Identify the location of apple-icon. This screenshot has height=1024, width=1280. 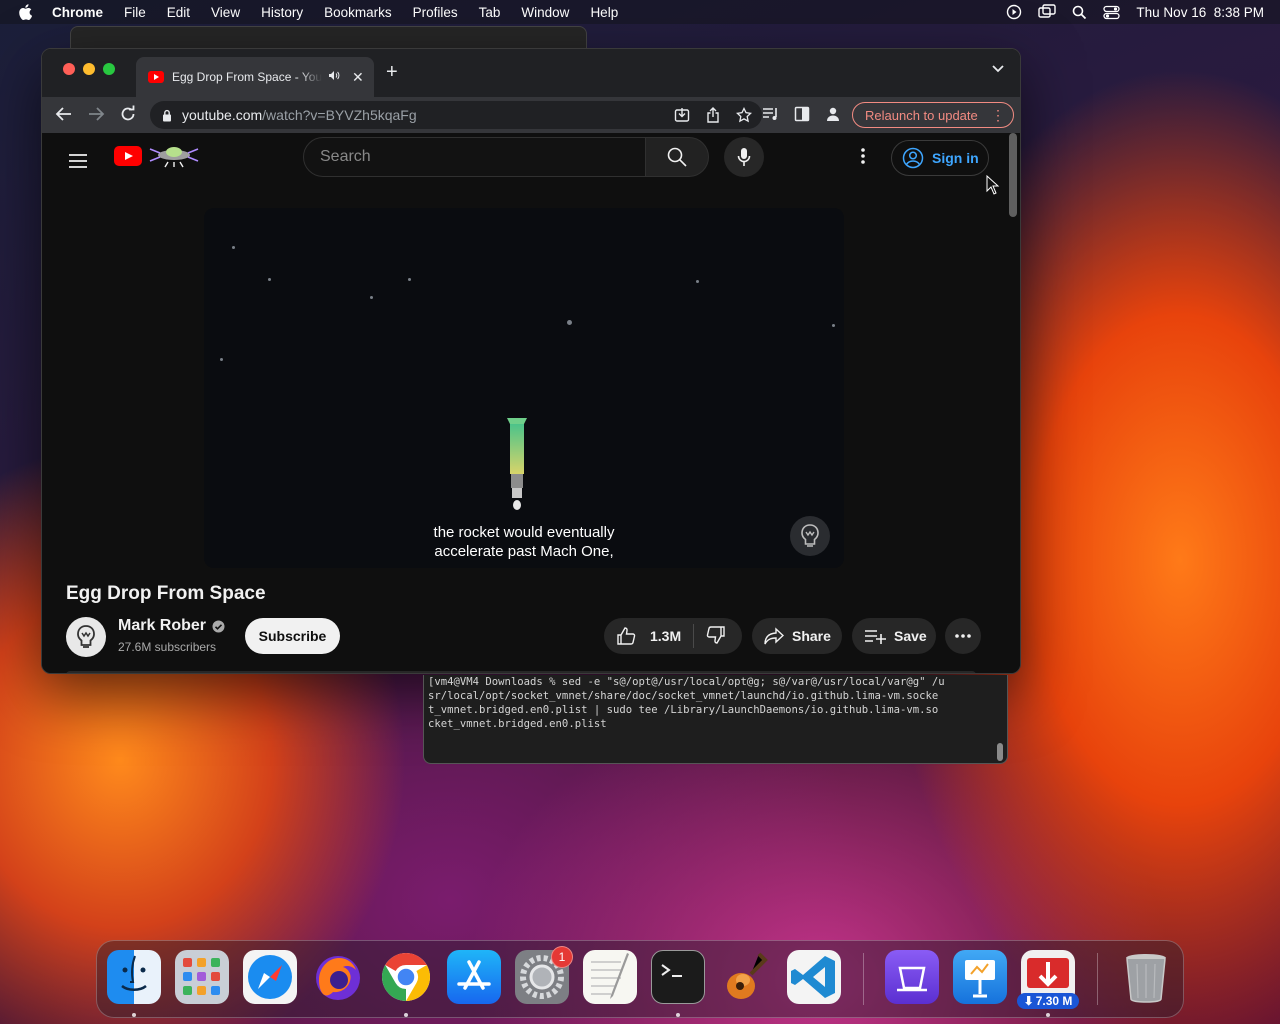
(25, 12).